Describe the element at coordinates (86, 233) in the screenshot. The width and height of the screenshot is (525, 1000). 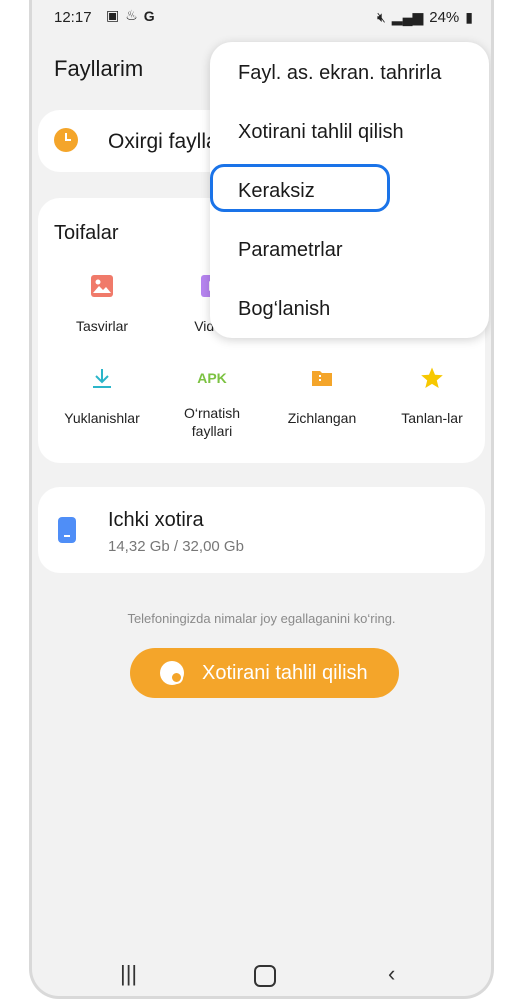
I see `categories-heading: Toifalar` at that location.